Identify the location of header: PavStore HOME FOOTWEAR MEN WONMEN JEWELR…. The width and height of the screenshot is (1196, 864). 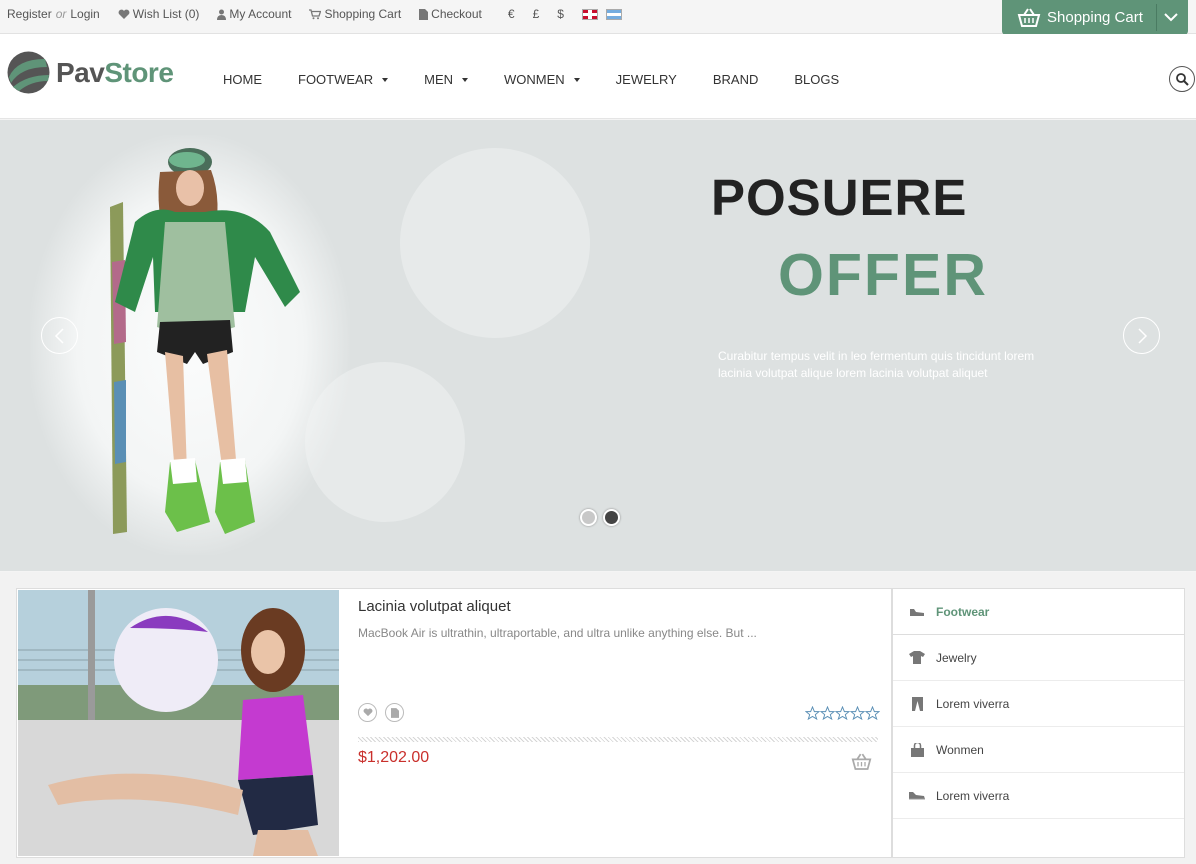
(598, 76).